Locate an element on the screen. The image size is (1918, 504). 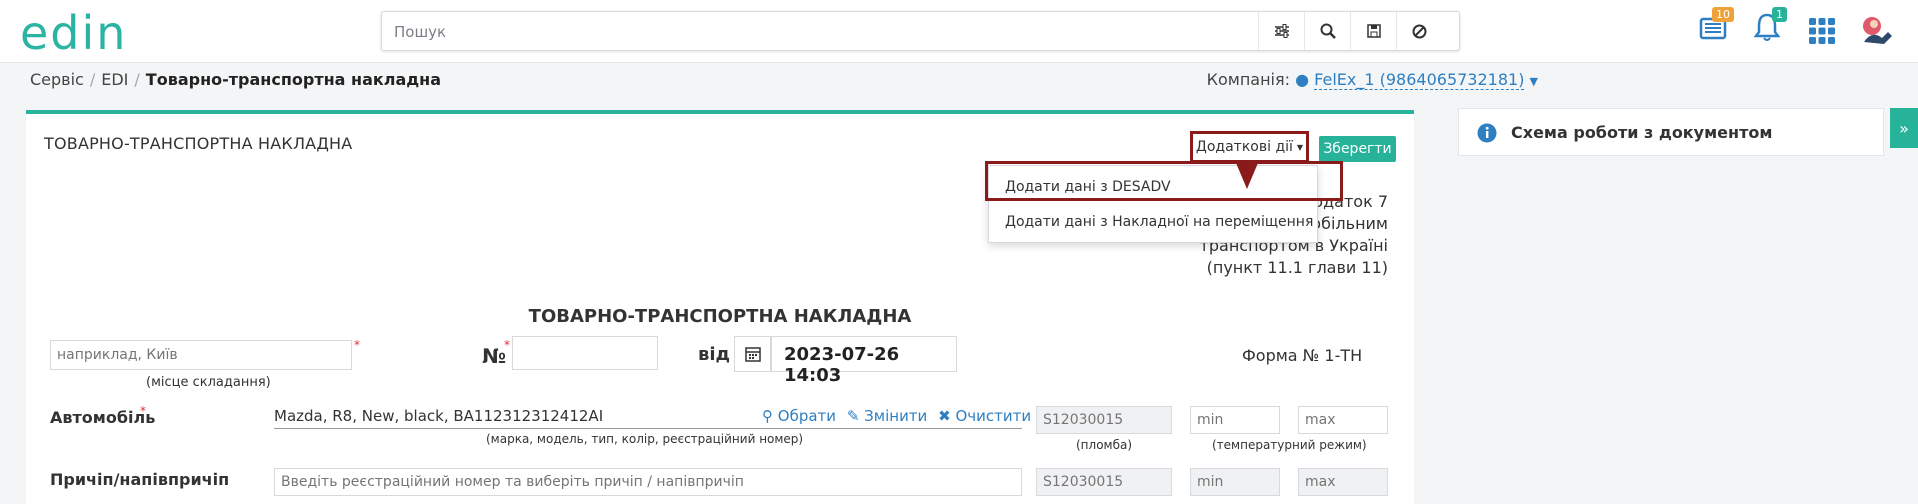
apps-button is located at coordinates (1822, 33).